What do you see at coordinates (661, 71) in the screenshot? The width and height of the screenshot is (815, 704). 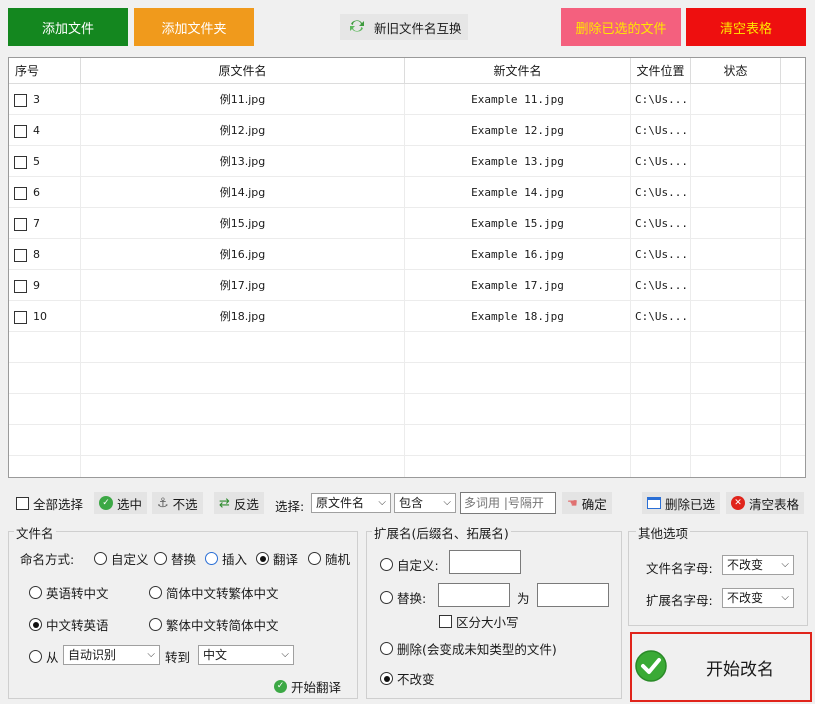 I see `header-location: 文件位置` at bounding box center [661, 71].